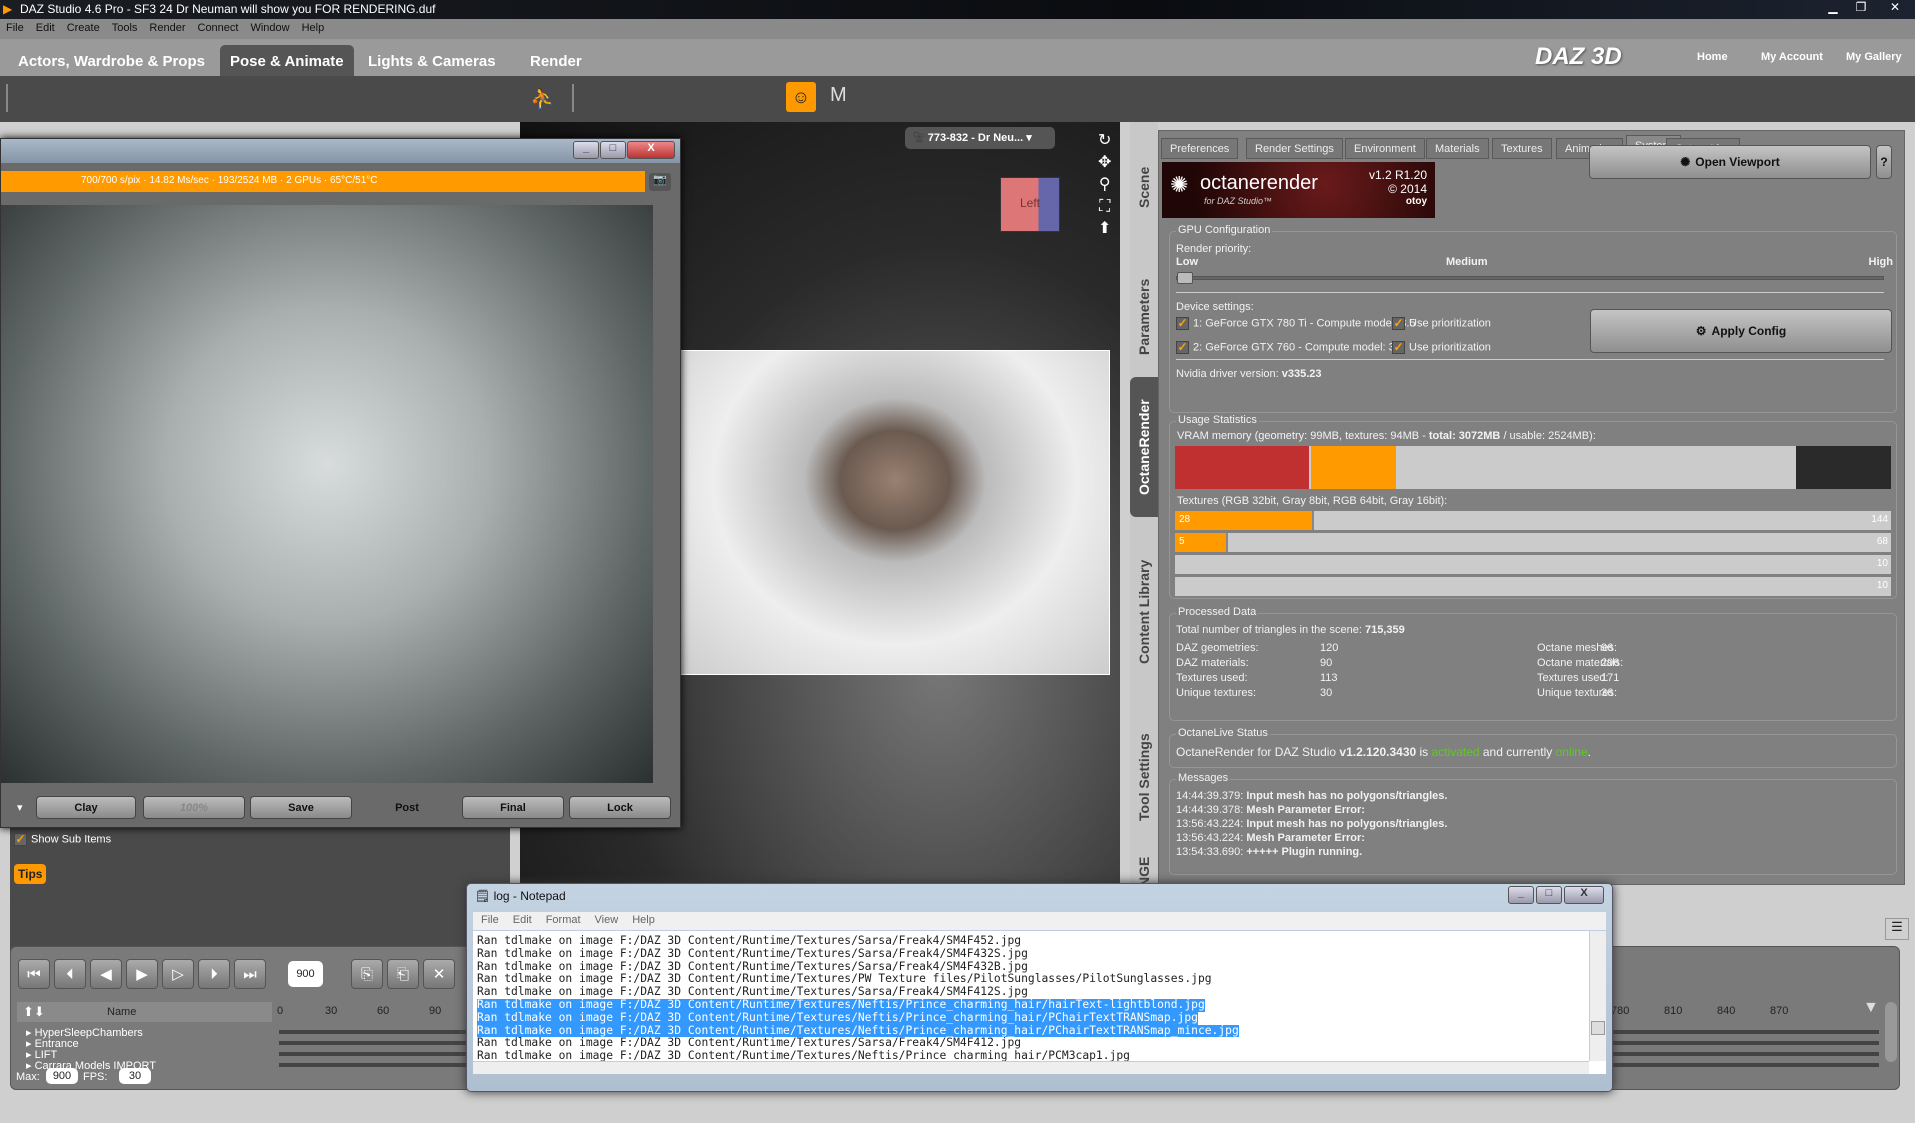  I want to click on previous-frame-button: ◀, so click(106, 974).